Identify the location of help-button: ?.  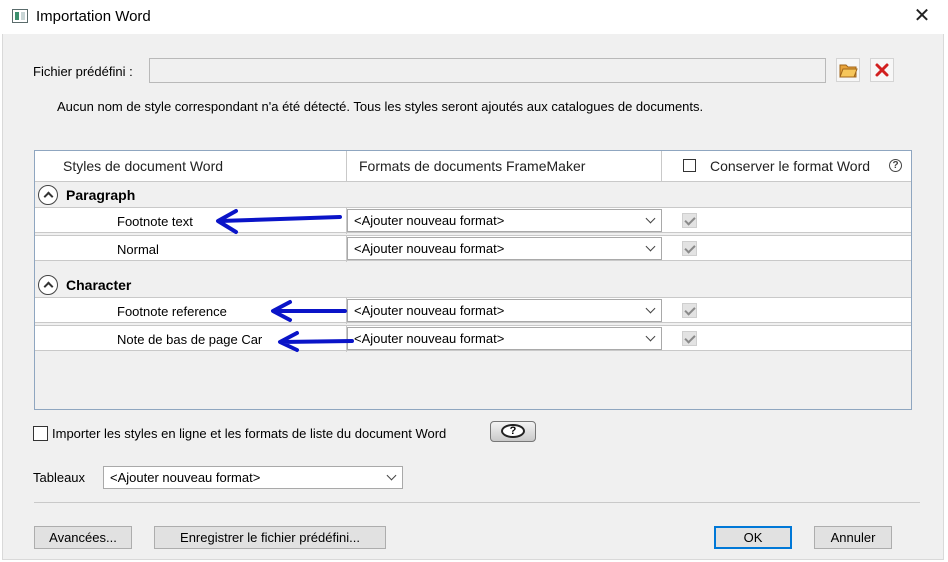
(513, 431).